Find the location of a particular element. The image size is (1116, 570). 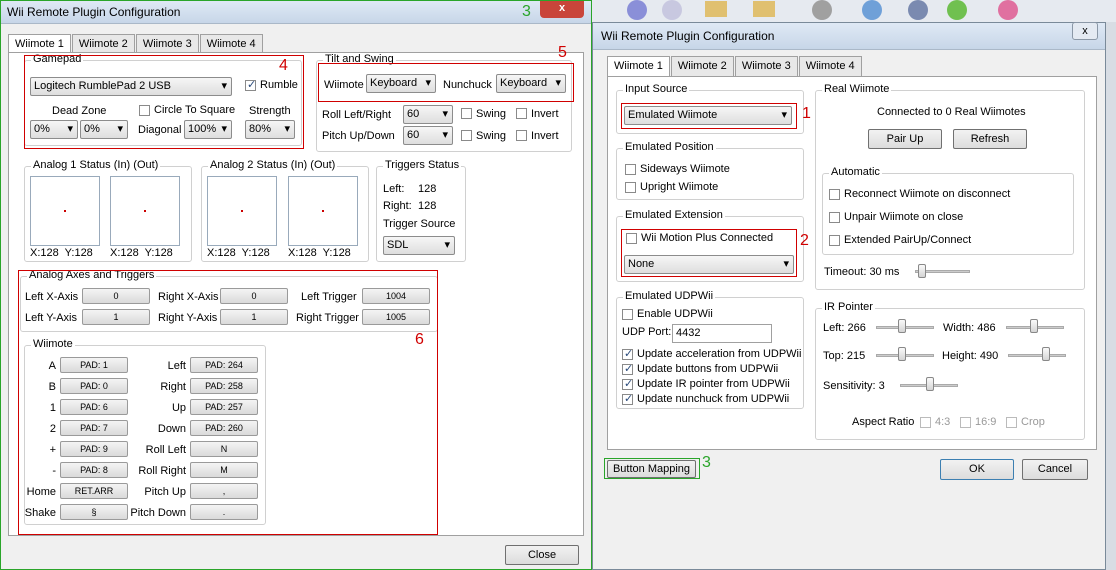

crop-checkbox is located at coordinates (1011, 422).